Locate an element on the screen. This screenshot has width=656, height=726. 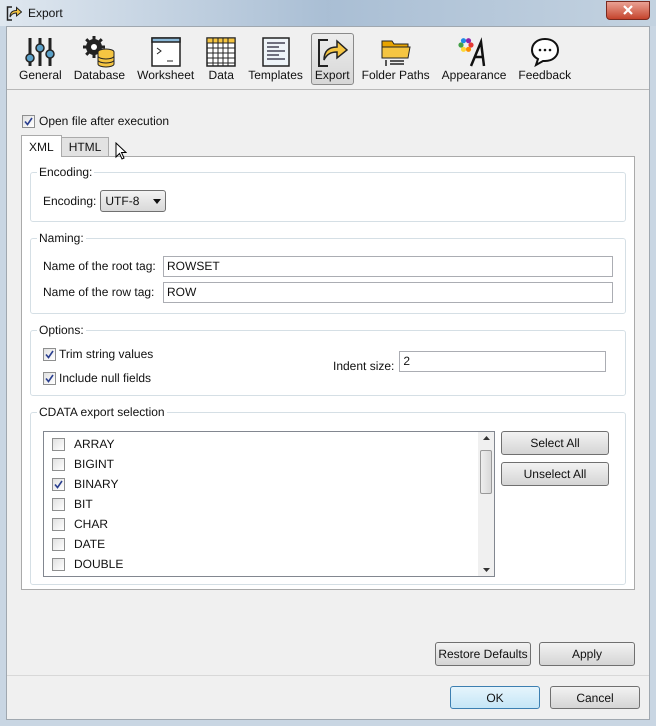
checkbox-label: Open file after execution is located at coordinates (104, 121).